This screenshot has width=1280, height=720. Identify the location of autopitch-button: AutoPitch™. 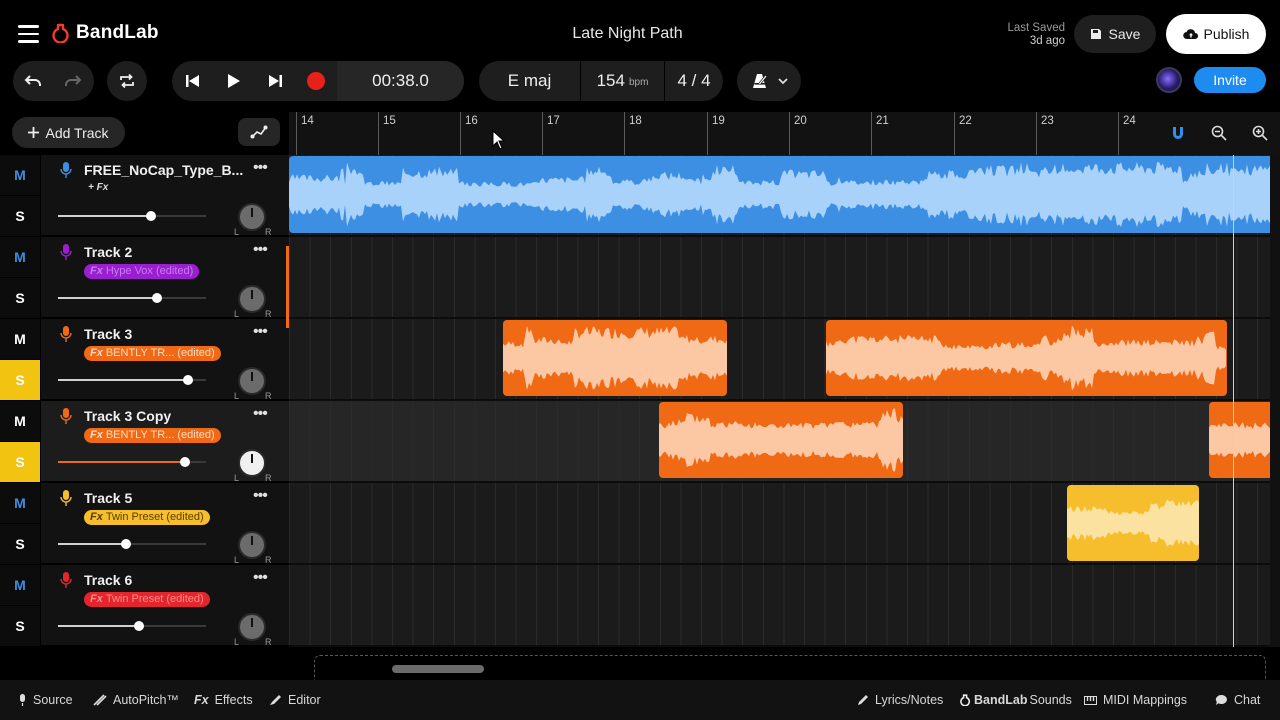
(136, 700).